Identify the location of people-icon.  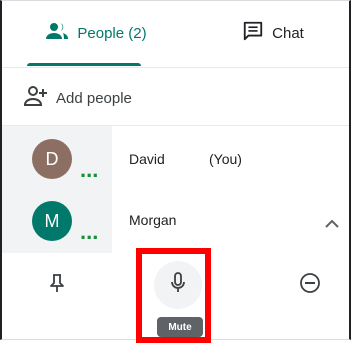
(57, 33).